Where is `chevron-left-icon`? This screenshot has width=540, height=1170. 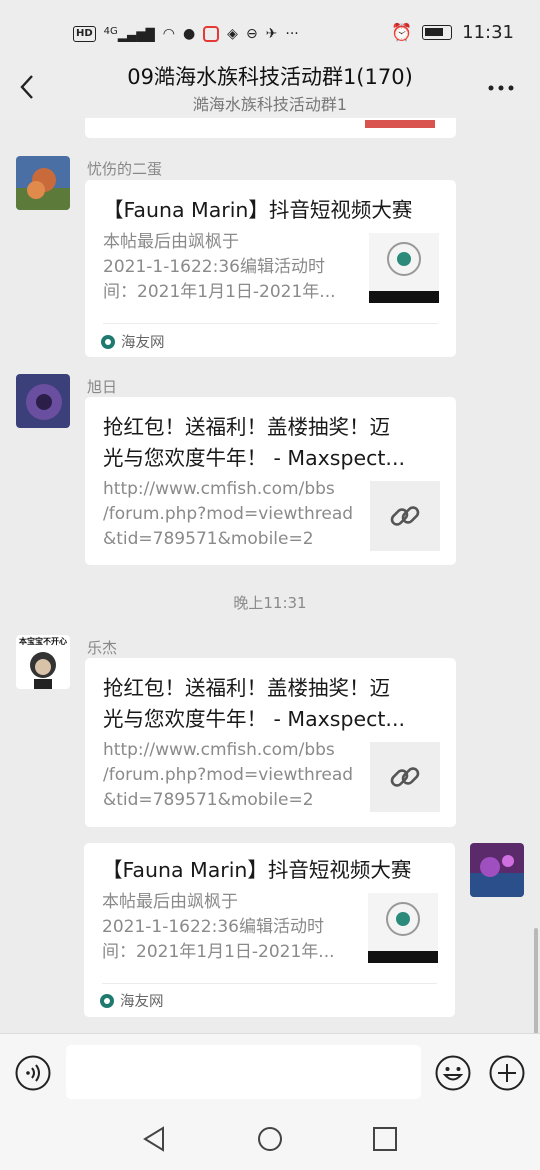
chevron-left-icon is located at coordinates (26, 87).